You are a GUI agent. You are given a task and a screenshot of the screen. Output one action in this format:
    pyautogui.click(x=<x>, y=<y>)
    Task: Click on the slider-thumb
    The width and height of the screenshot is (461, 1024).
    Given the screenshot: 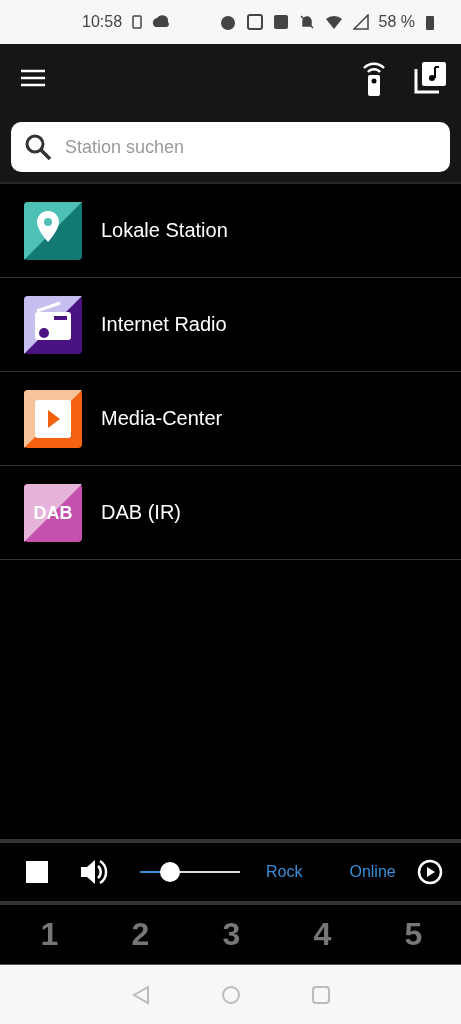 What is the action you would take?
    pyautogui.click(x=170, y=872)
    